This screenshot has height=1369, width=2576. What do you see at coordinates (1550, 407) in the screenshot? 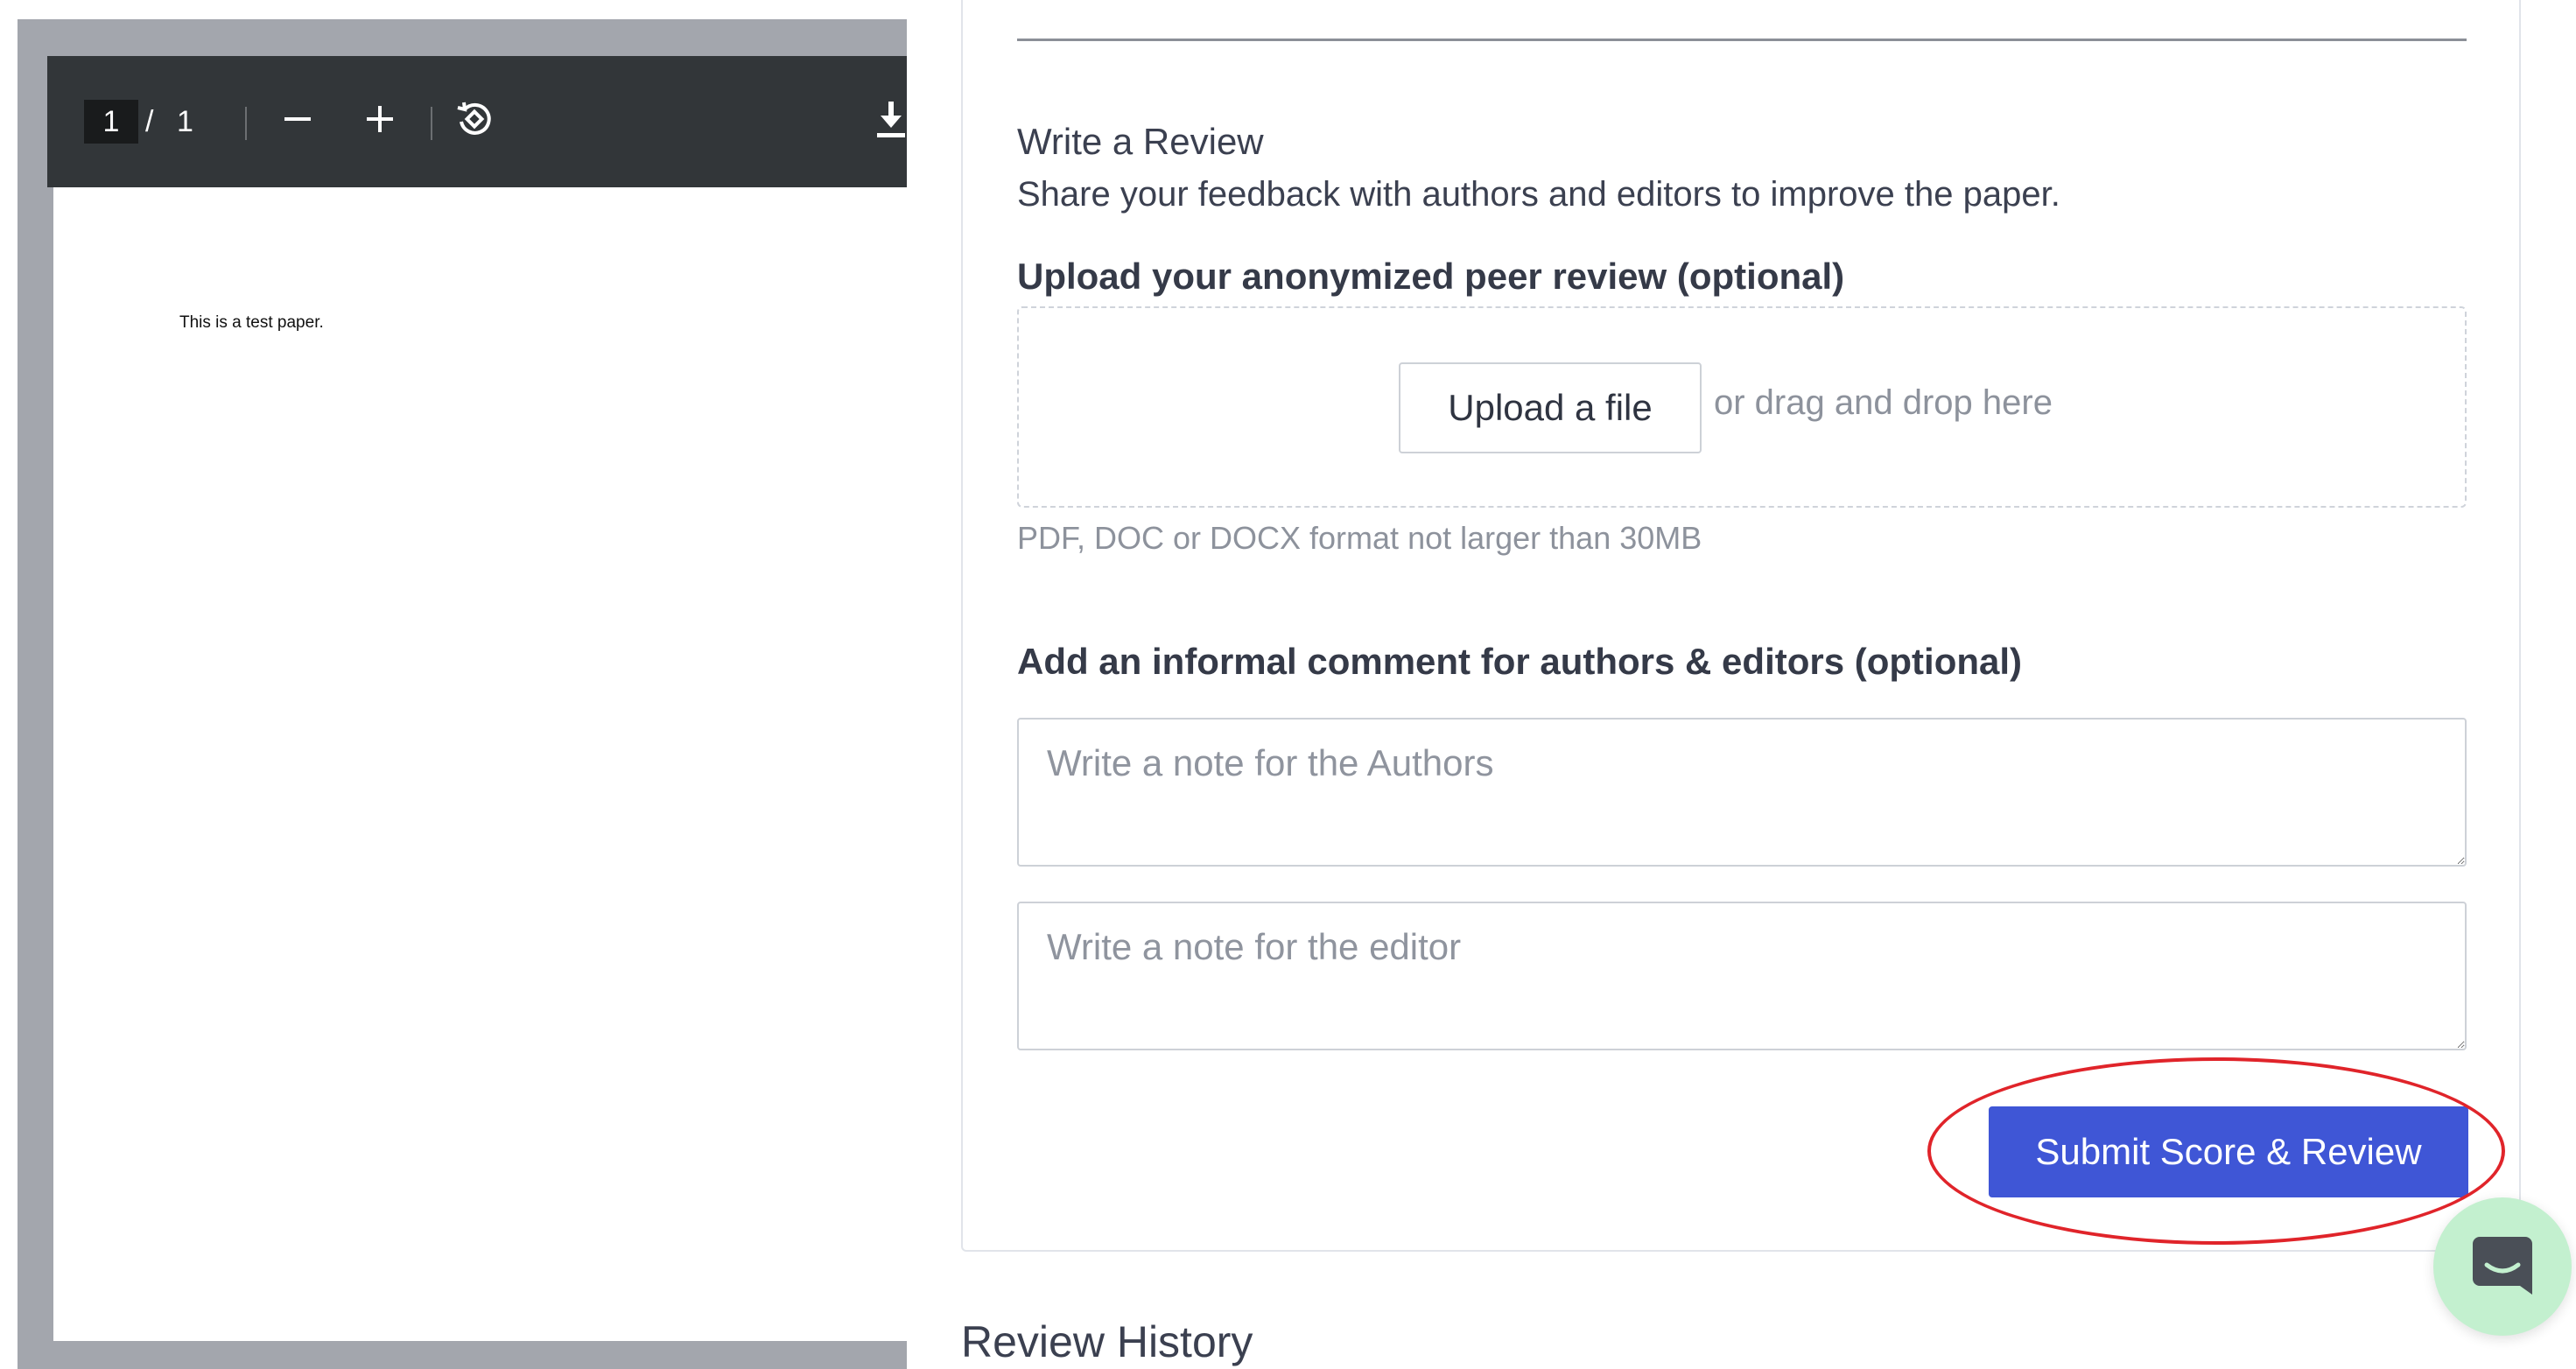
I see `upload-file-button: Upload a file` at bounding box center [1550, 407].